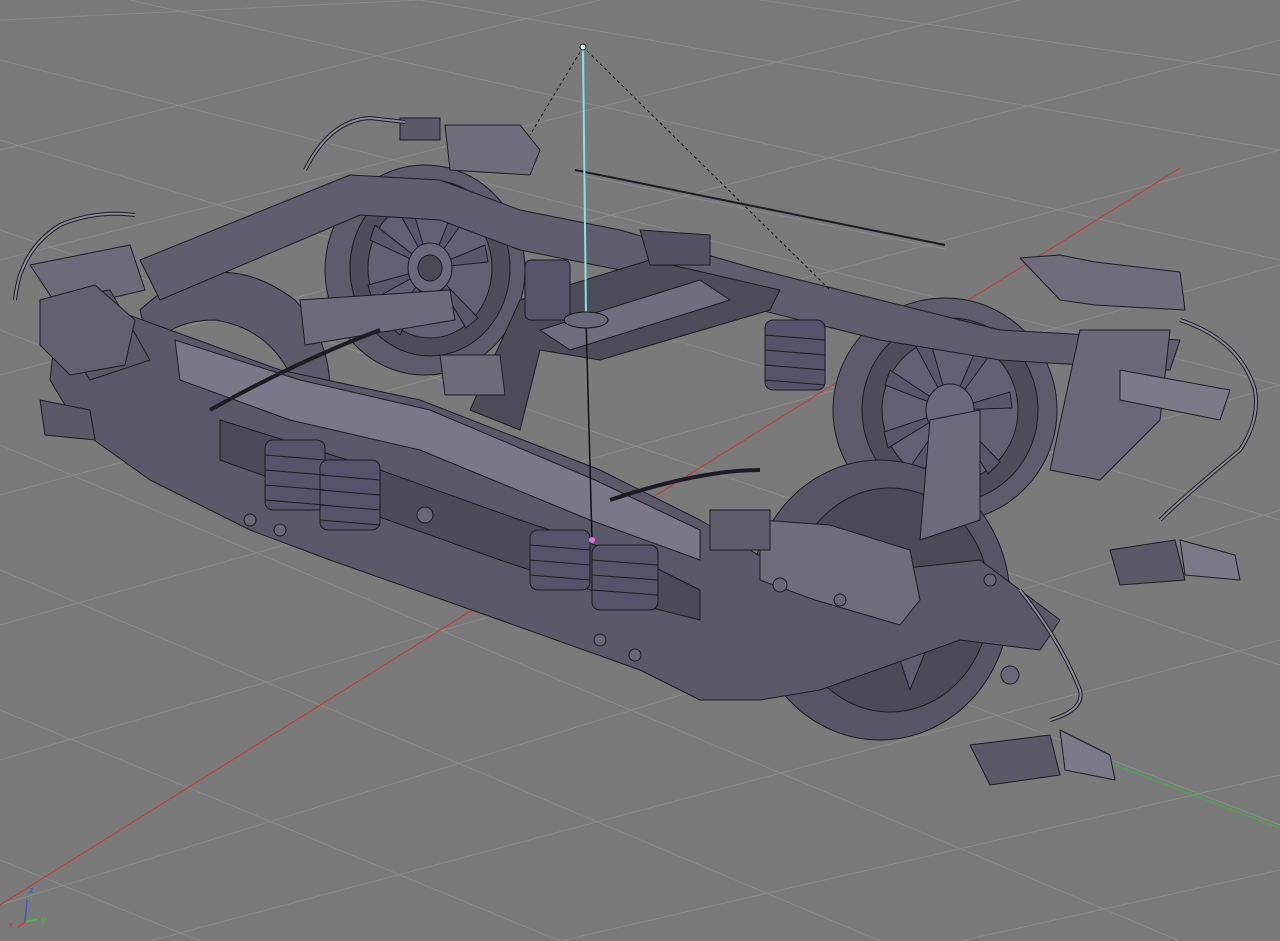 This screenshot has width=1280, height=941. Describe the element at coordinates (547, 290) in the screenshot. I see `springs-back-left` at that location.